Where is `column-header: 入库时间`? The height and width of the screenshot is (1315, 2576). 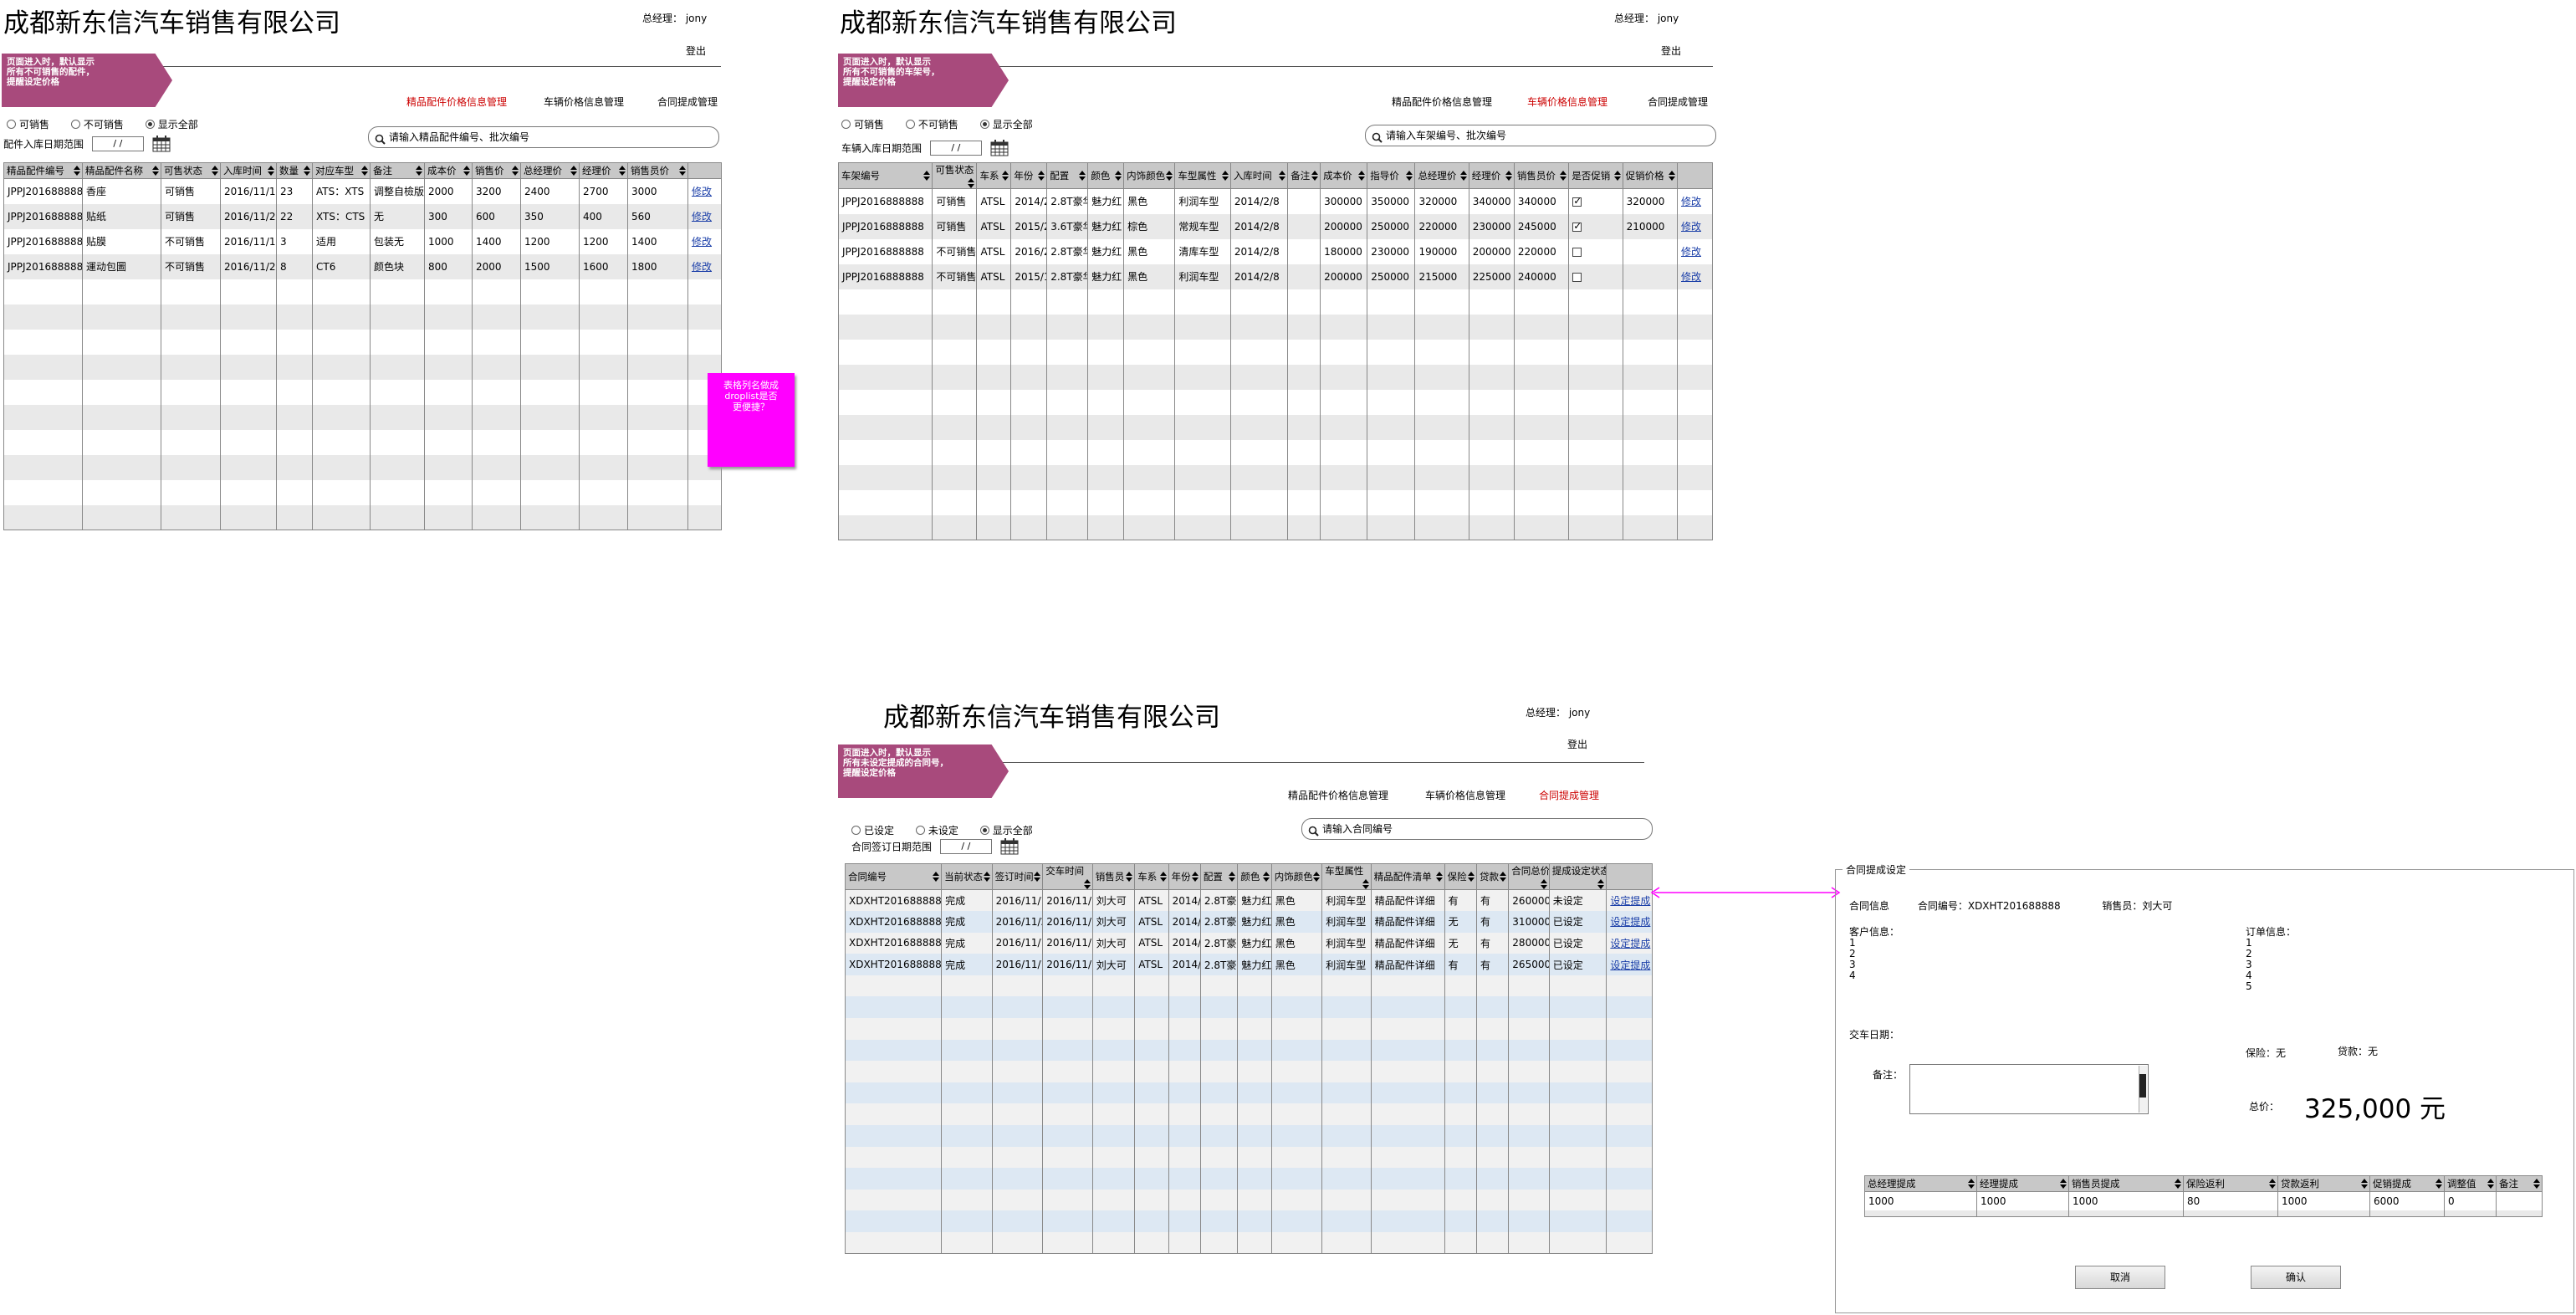 column-header: 入库时间 is located at coordinates (1259, 176).